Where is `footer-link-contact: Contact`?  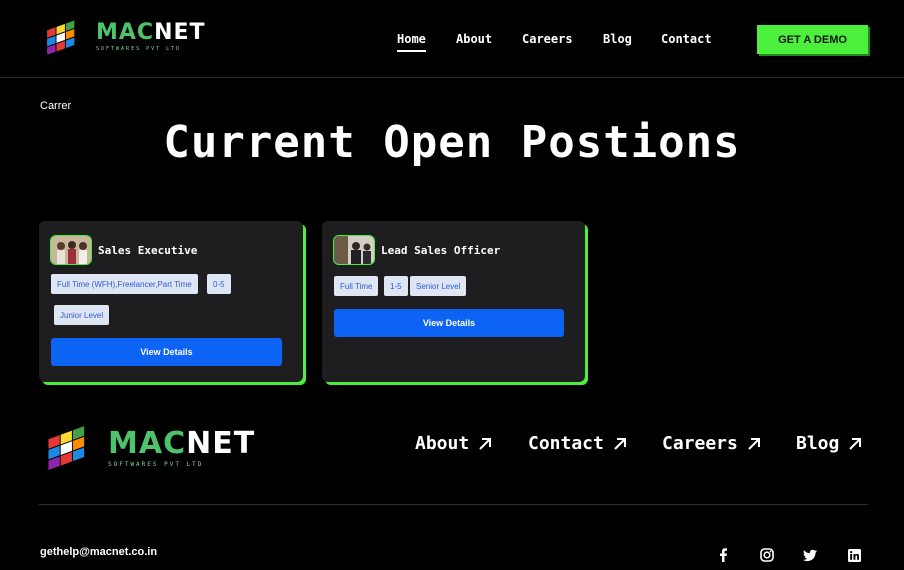 footer-link-contact: Contact is located at coordinates (578, 443).